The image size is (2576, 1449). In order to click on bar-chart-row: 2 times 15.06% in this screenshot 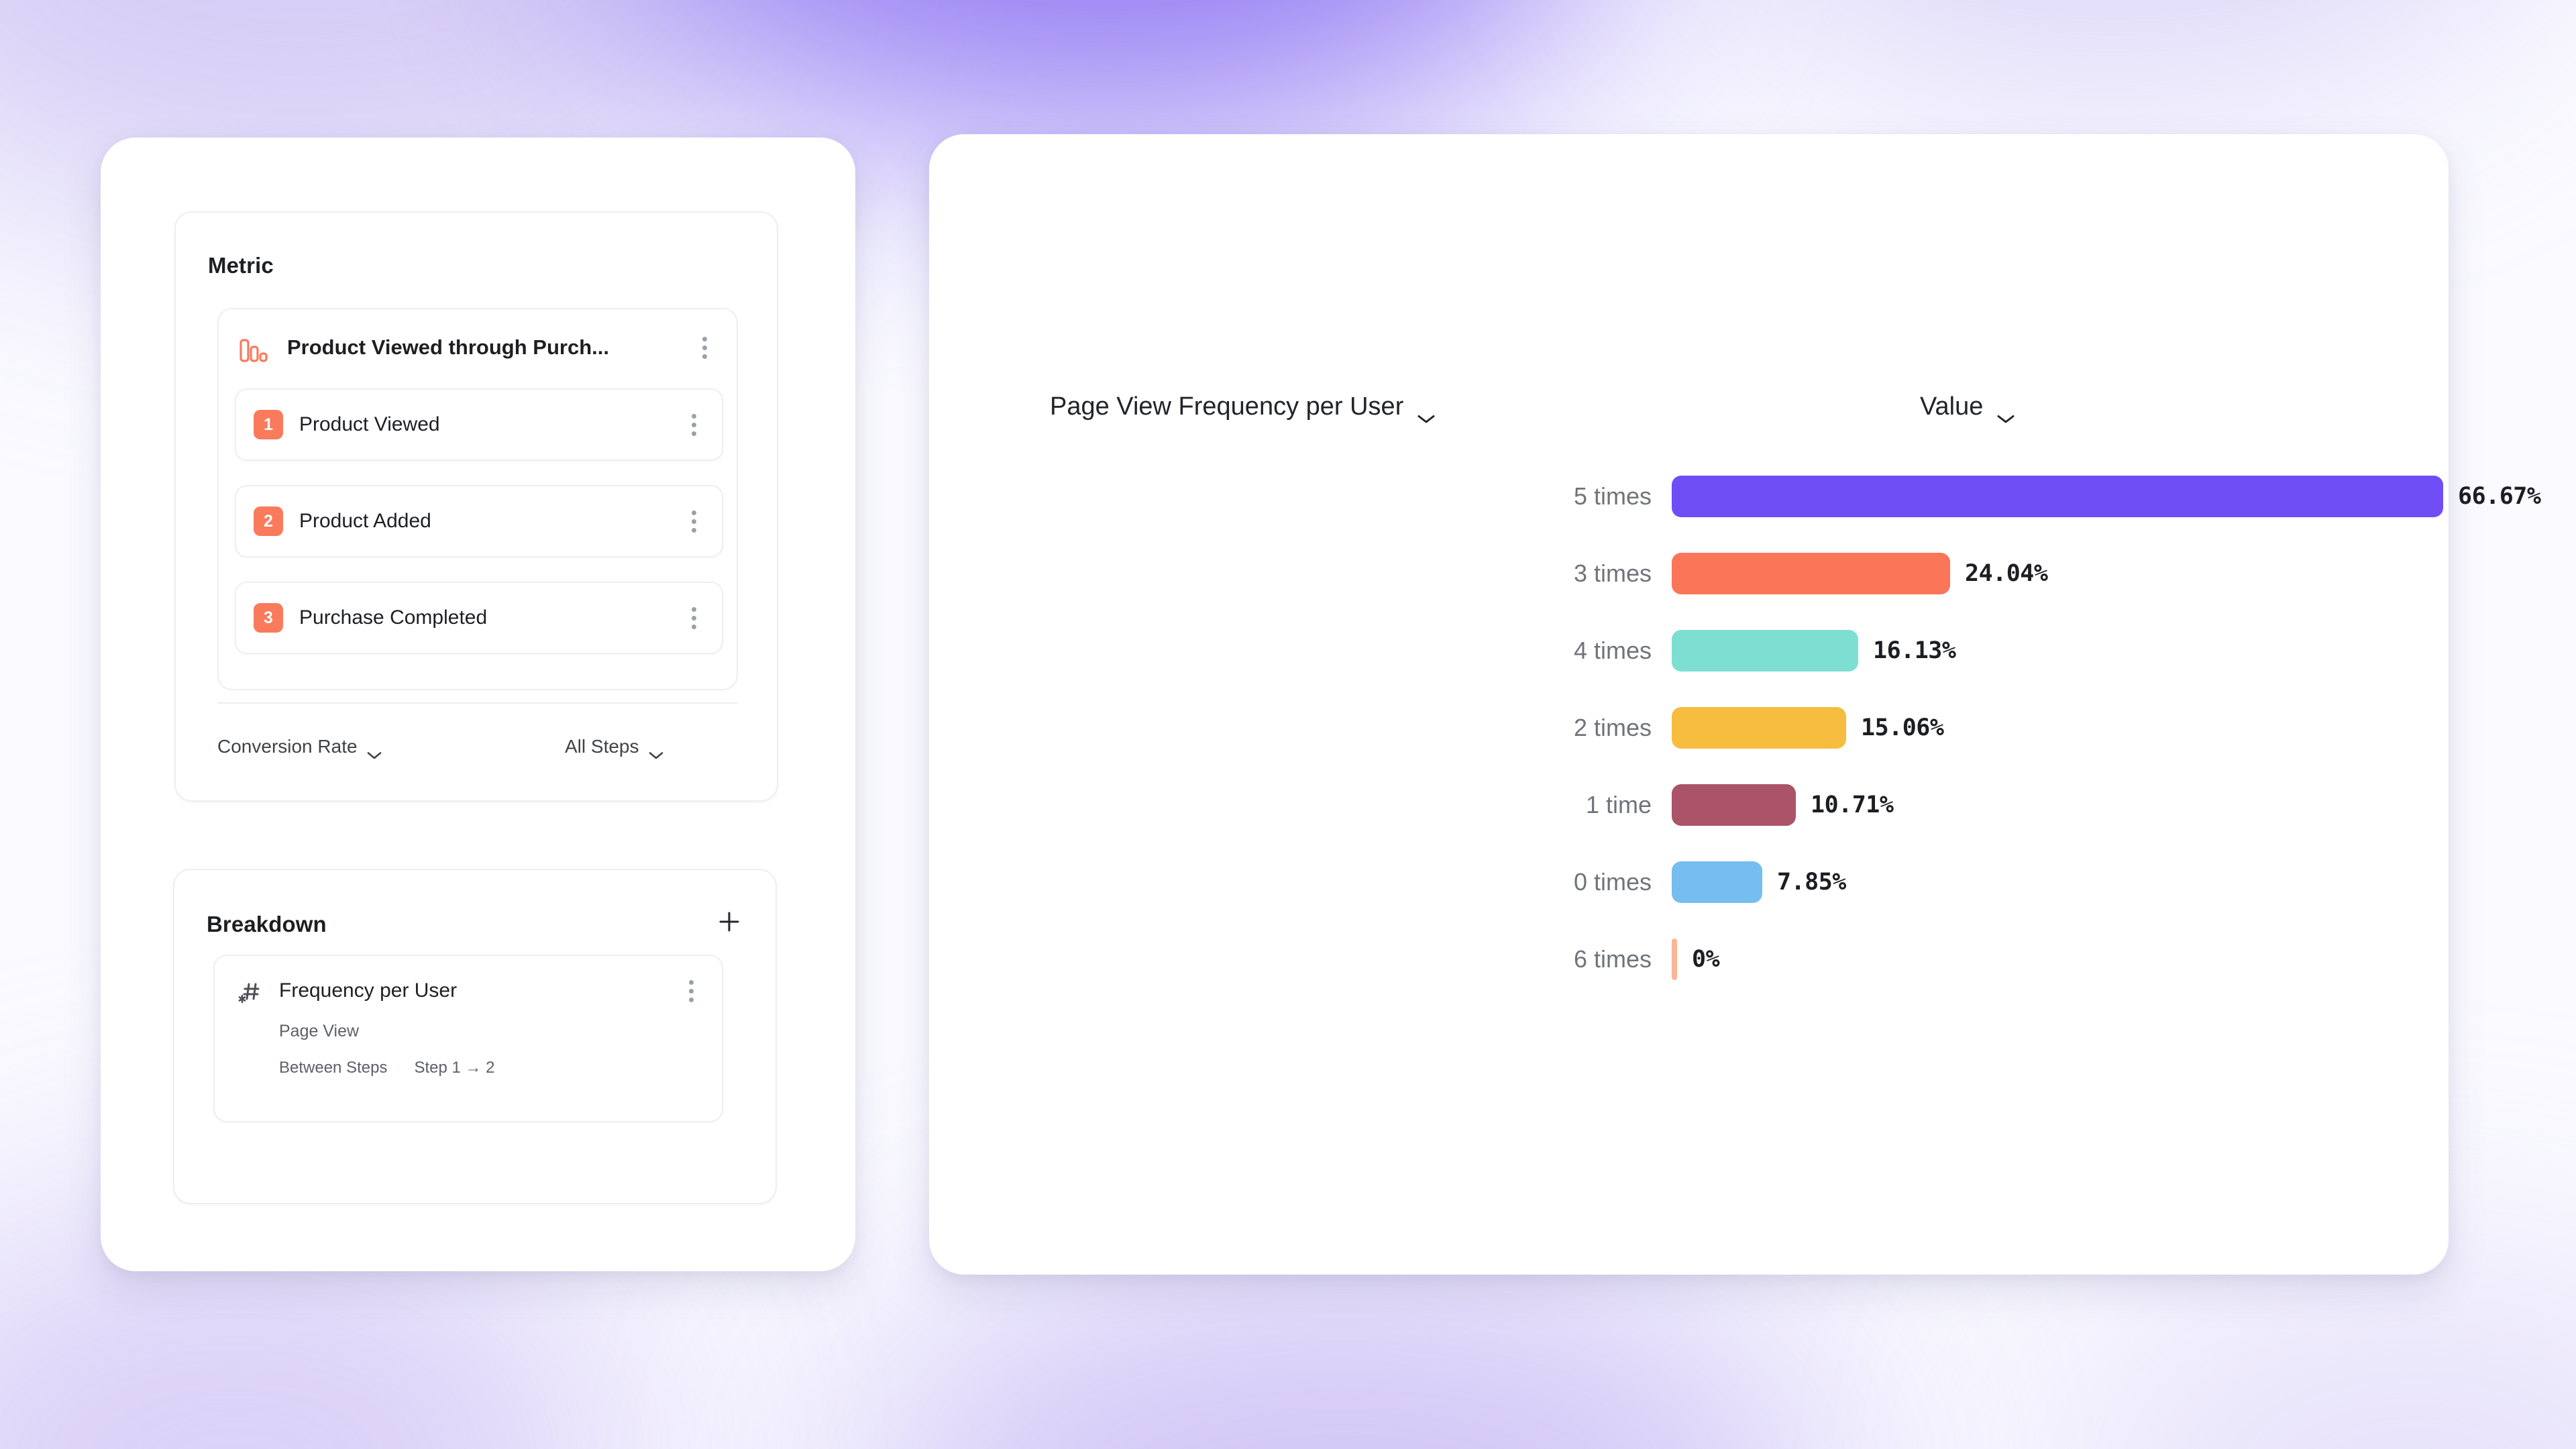, I will do `click(1689, 727)`.